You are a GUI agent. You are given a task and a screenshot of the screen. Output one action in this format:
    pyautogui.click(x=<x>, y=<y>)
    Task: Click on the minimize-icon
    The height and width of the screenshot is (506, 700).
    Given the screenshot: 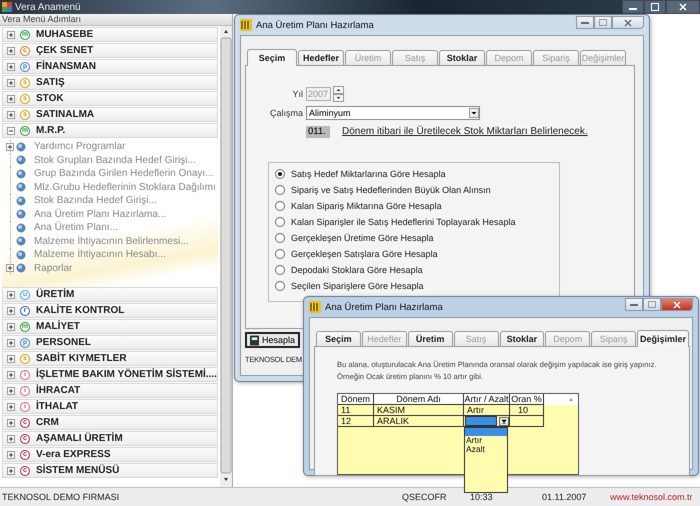 What is the action you would take?
    pyautogui.click(x=585, y=22)
    